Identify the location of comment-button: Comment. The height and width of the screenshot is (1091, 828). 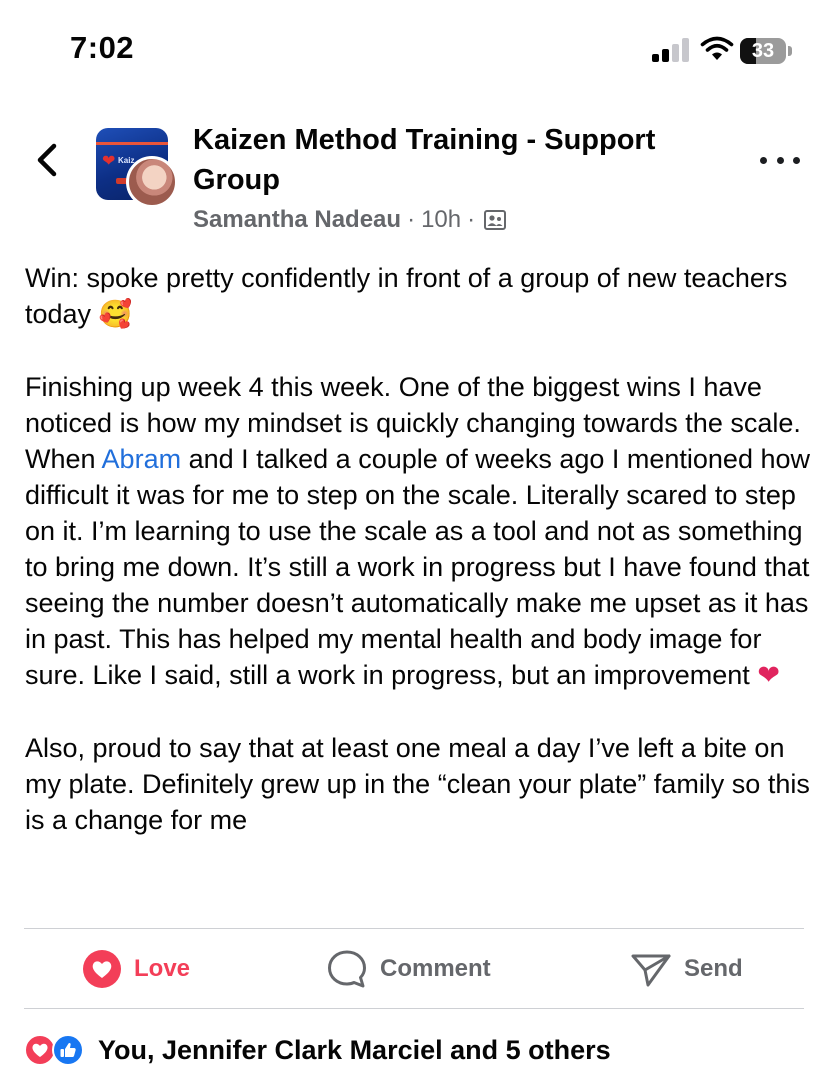
(408, 969).